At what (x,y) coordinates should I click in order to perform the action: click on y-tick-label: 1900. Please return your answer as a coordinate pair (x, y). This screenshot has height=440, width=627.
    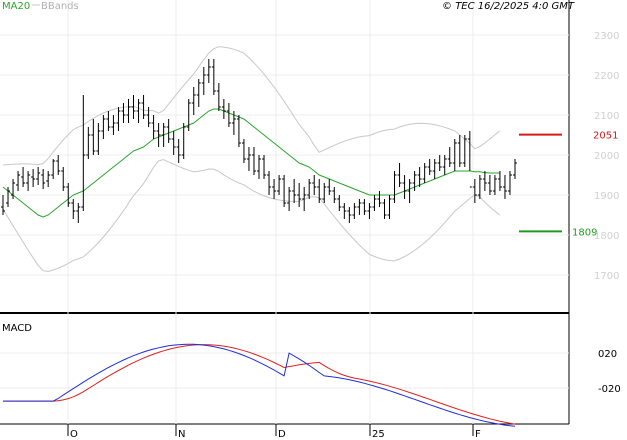
    Looking at the image, I should click on (606, 196).